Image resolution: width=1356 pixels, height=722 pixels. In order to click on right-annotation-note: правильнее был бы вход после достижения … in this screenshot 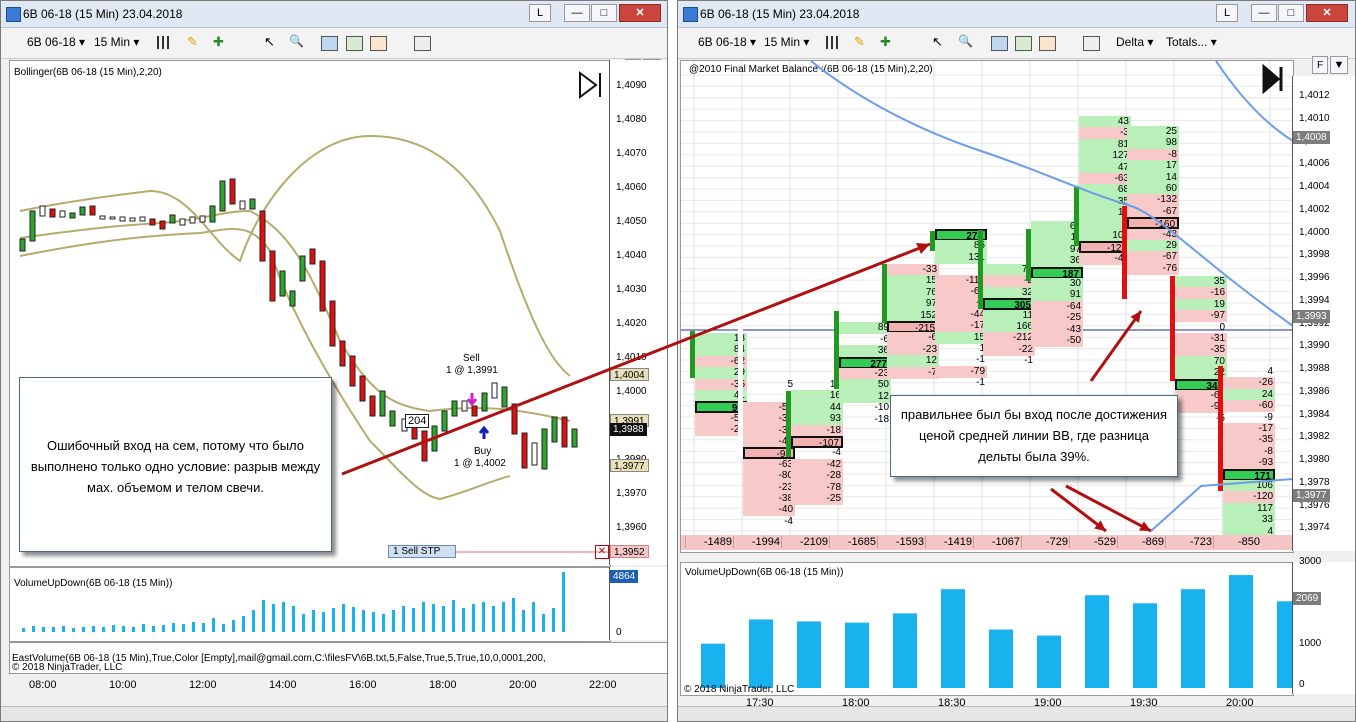, I will do `click(1034, 436)`.